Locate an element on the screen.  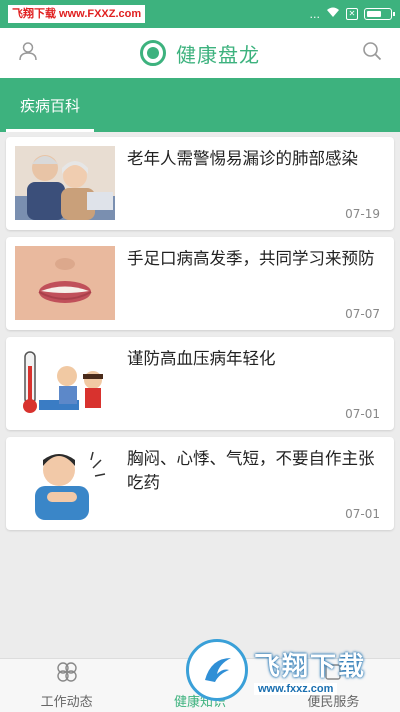
header-title-group: 健康盘龙 is located at coordinates (200, 53).